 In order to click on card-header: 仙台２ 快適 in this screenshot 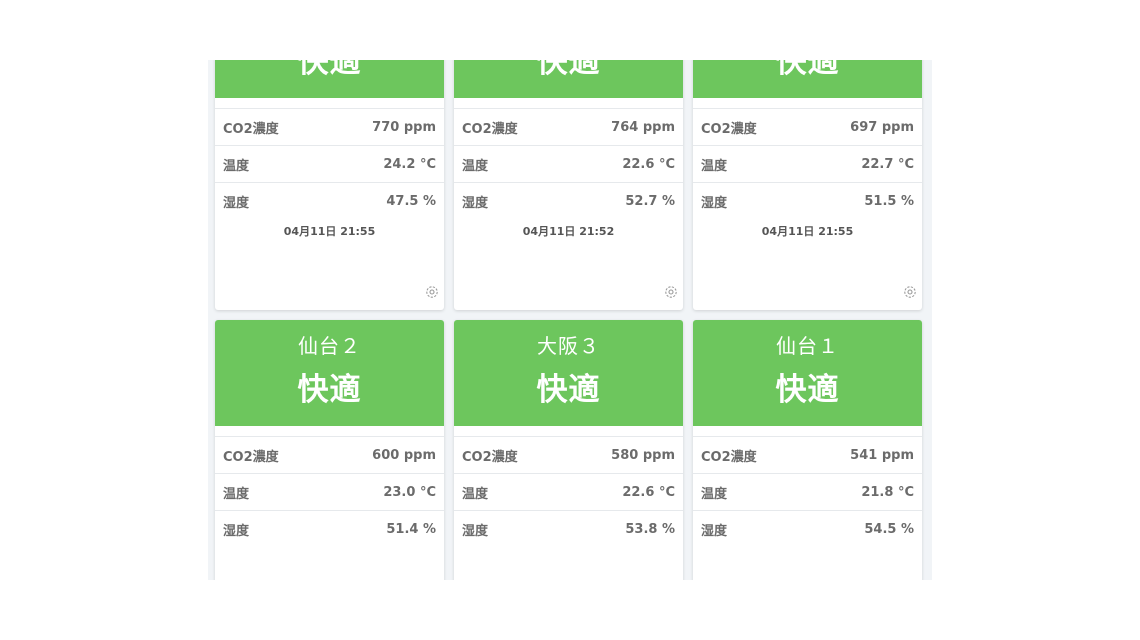, I will do `click(329, 373)`.